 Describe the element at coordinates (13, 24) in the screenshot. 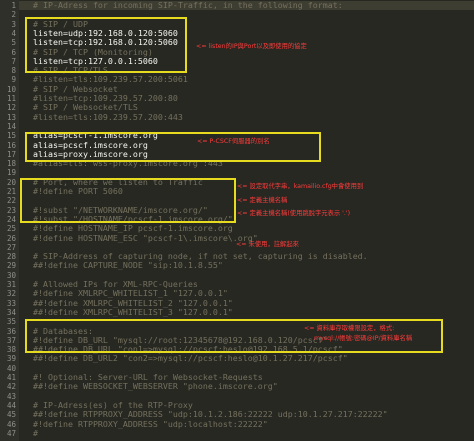

I see `line-number: 3` at that location.